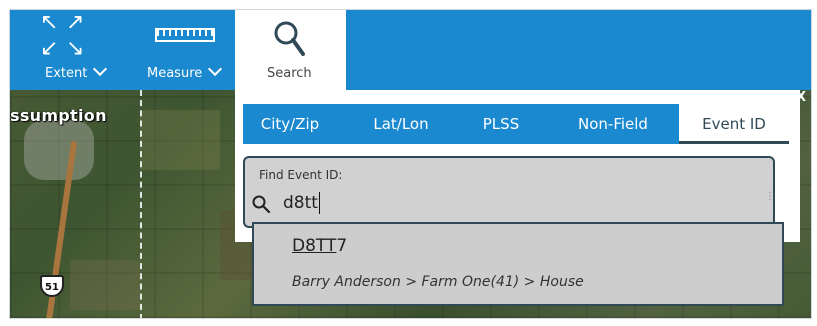 The image size is (817, 326). What do you see at coordinates (49, 48) in the screenshot?
I see `arrow-down-left-icon: ↙` at bounding box center [49, 48].